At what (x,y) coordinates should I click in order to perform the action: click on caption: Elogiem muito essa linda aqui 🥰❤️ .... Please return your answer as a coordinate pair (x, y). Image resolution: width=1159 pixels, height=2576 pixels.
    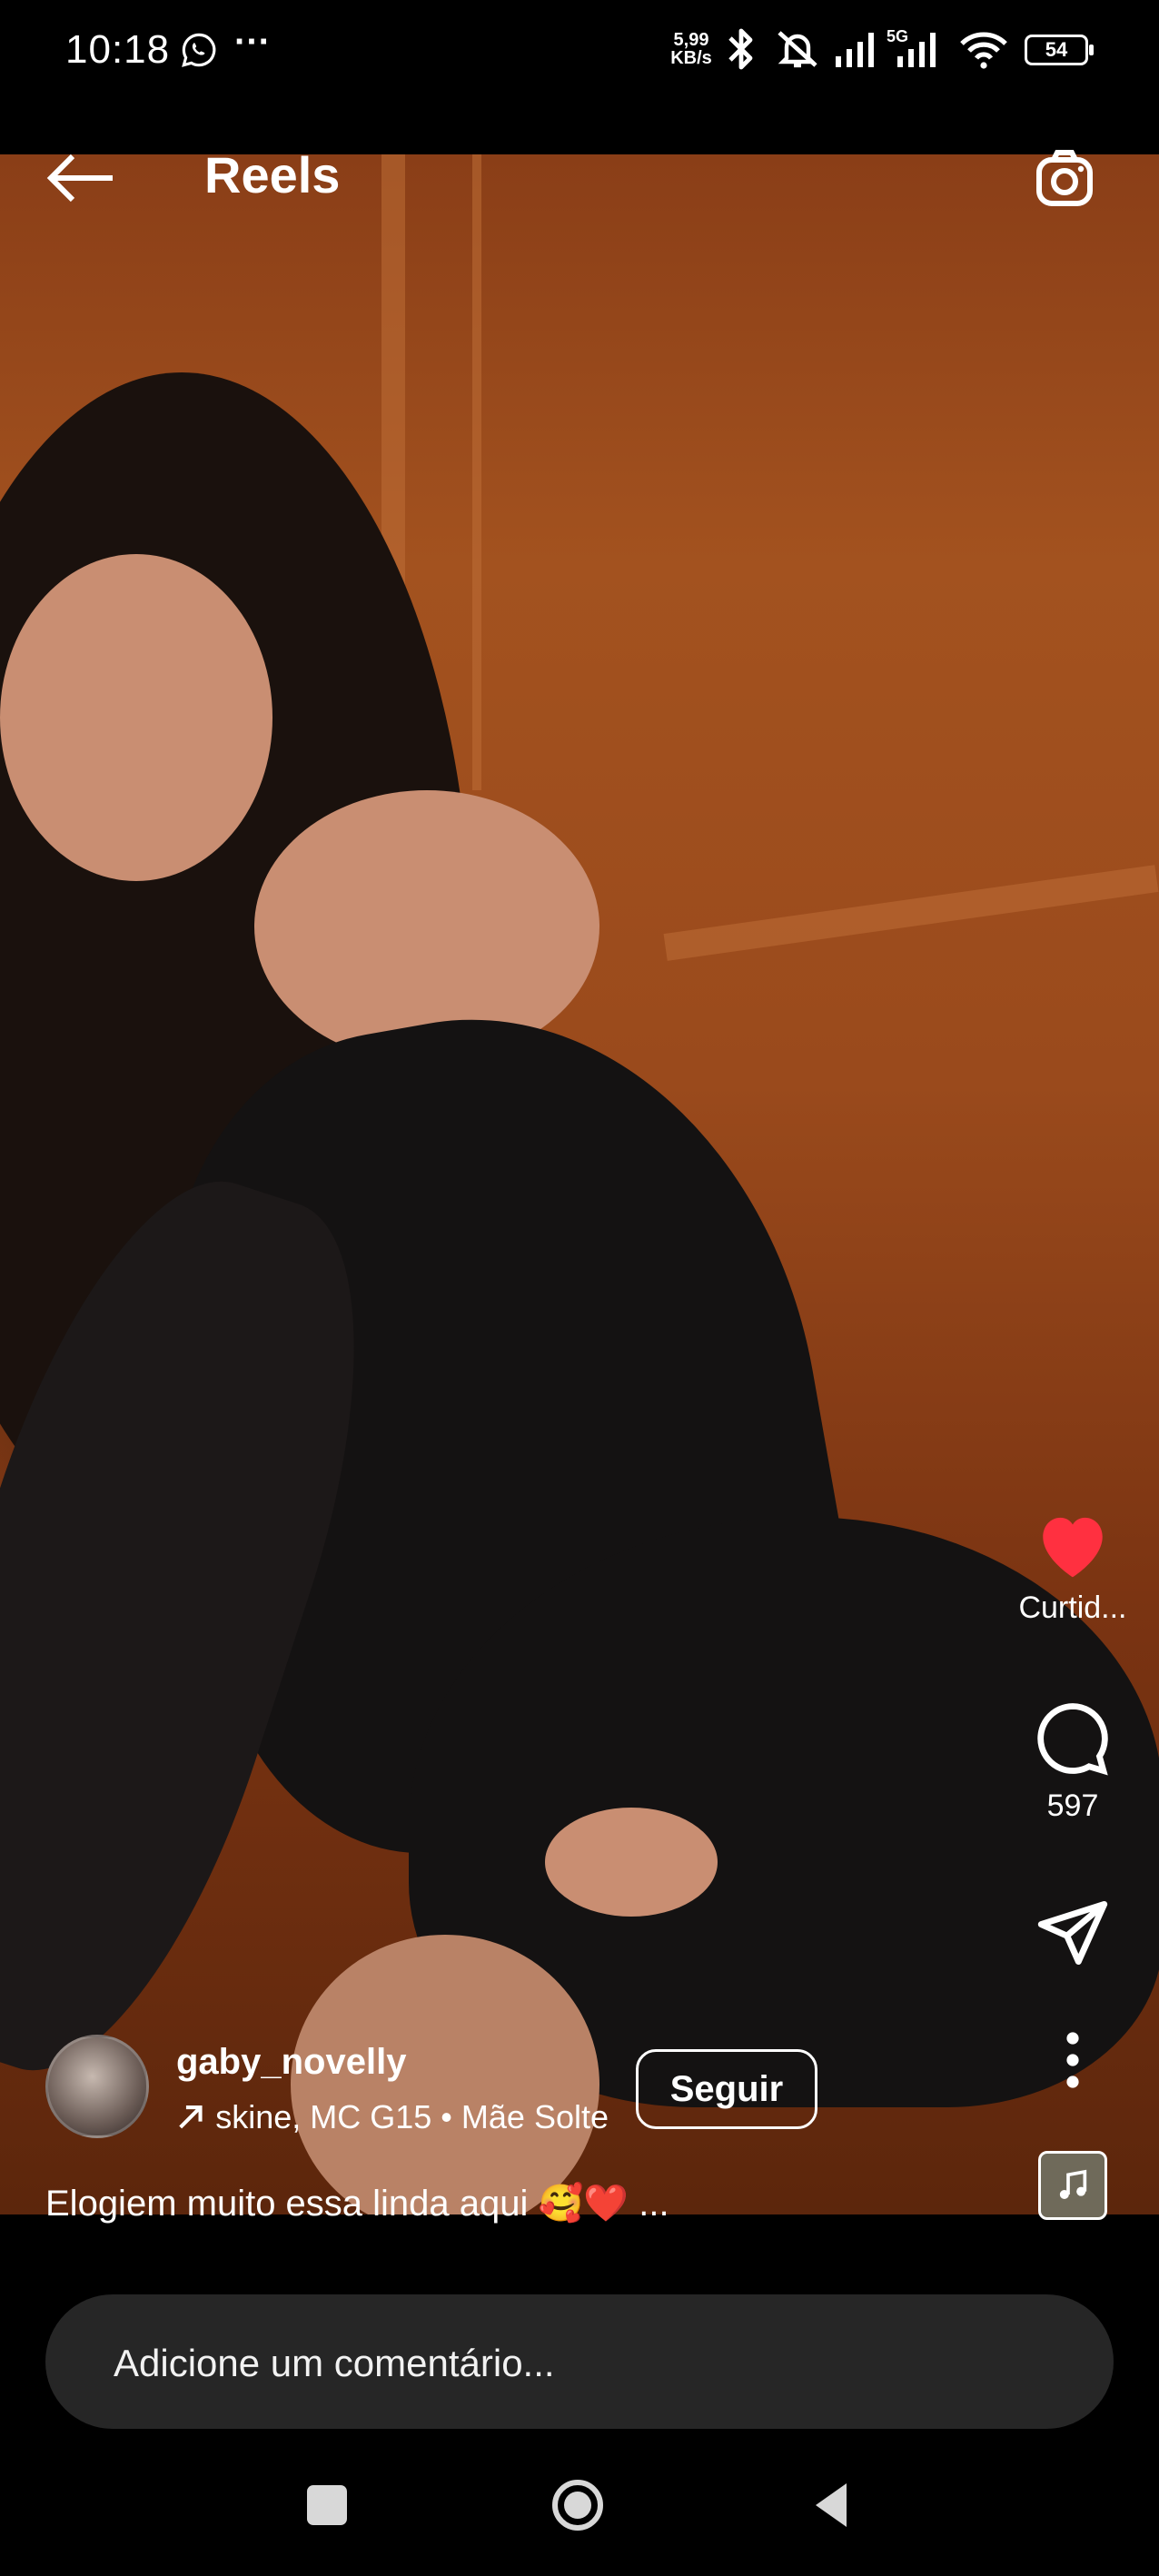
    Looking at the image, I should click on (357, 2203).